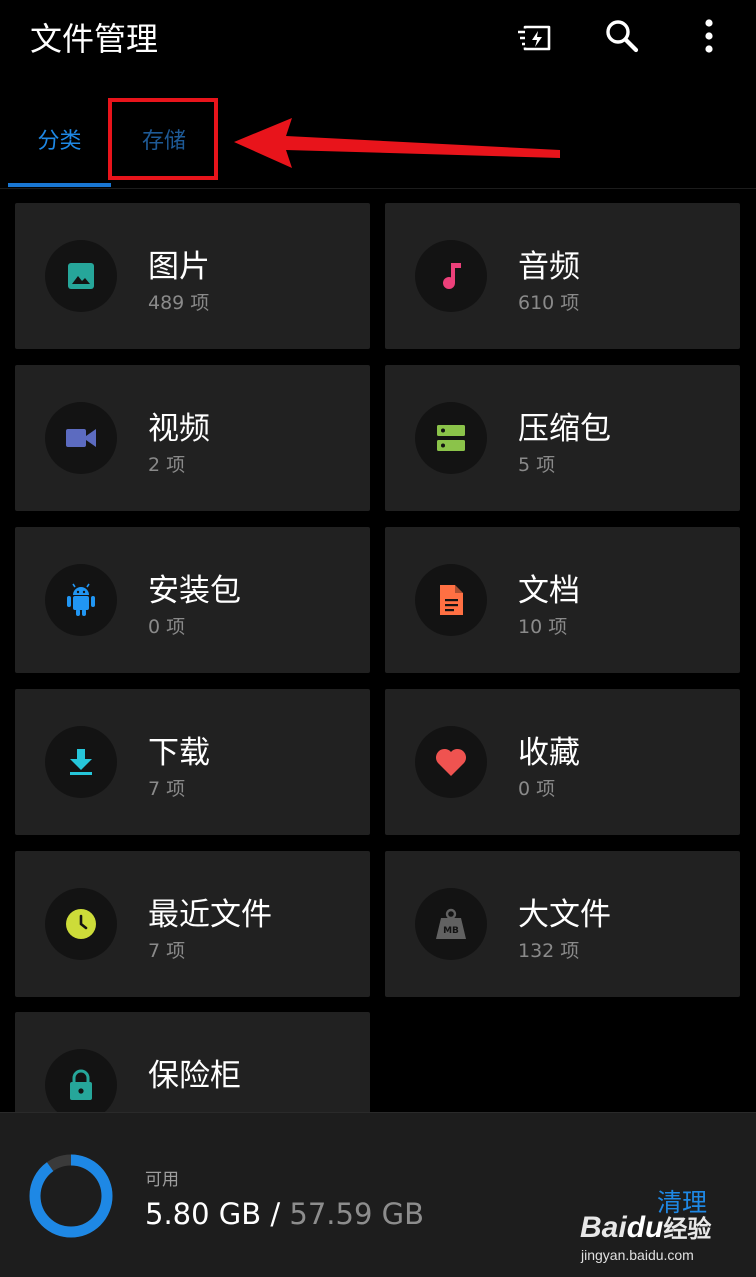 The width and height of the screenshot is (756, 1277). I want to click on clock-icon, so click(81, 924).